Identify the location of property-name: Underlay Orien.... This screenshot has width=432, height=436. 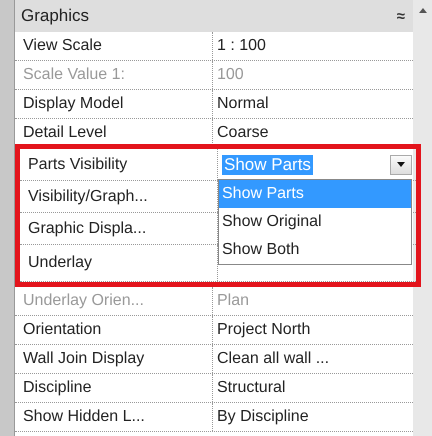
(114, 301).